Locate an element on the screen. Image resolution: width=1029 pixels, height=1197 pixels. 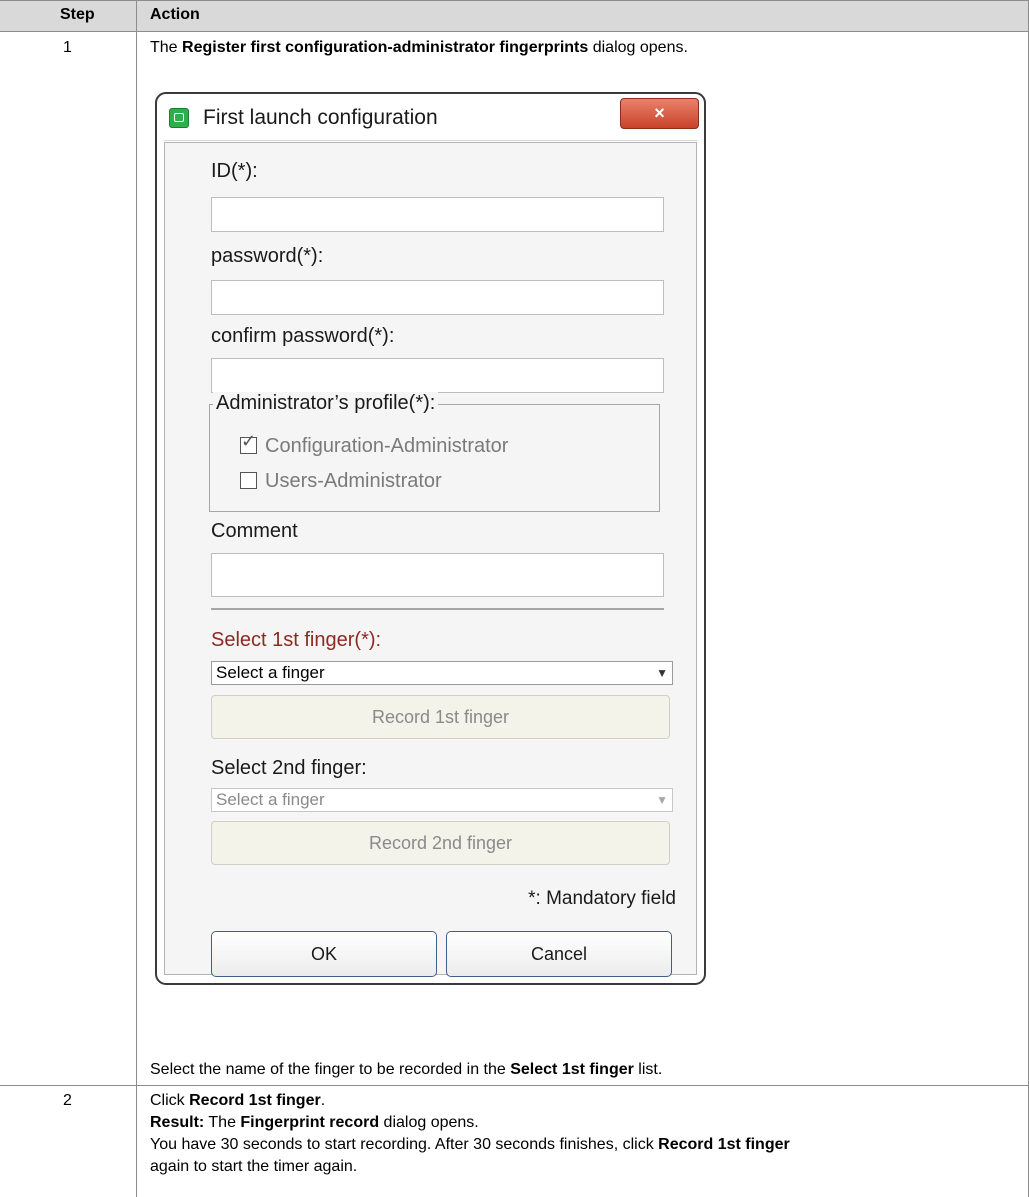
finger2-label: Select 2nd finger: is located at coordinates (289, 768).